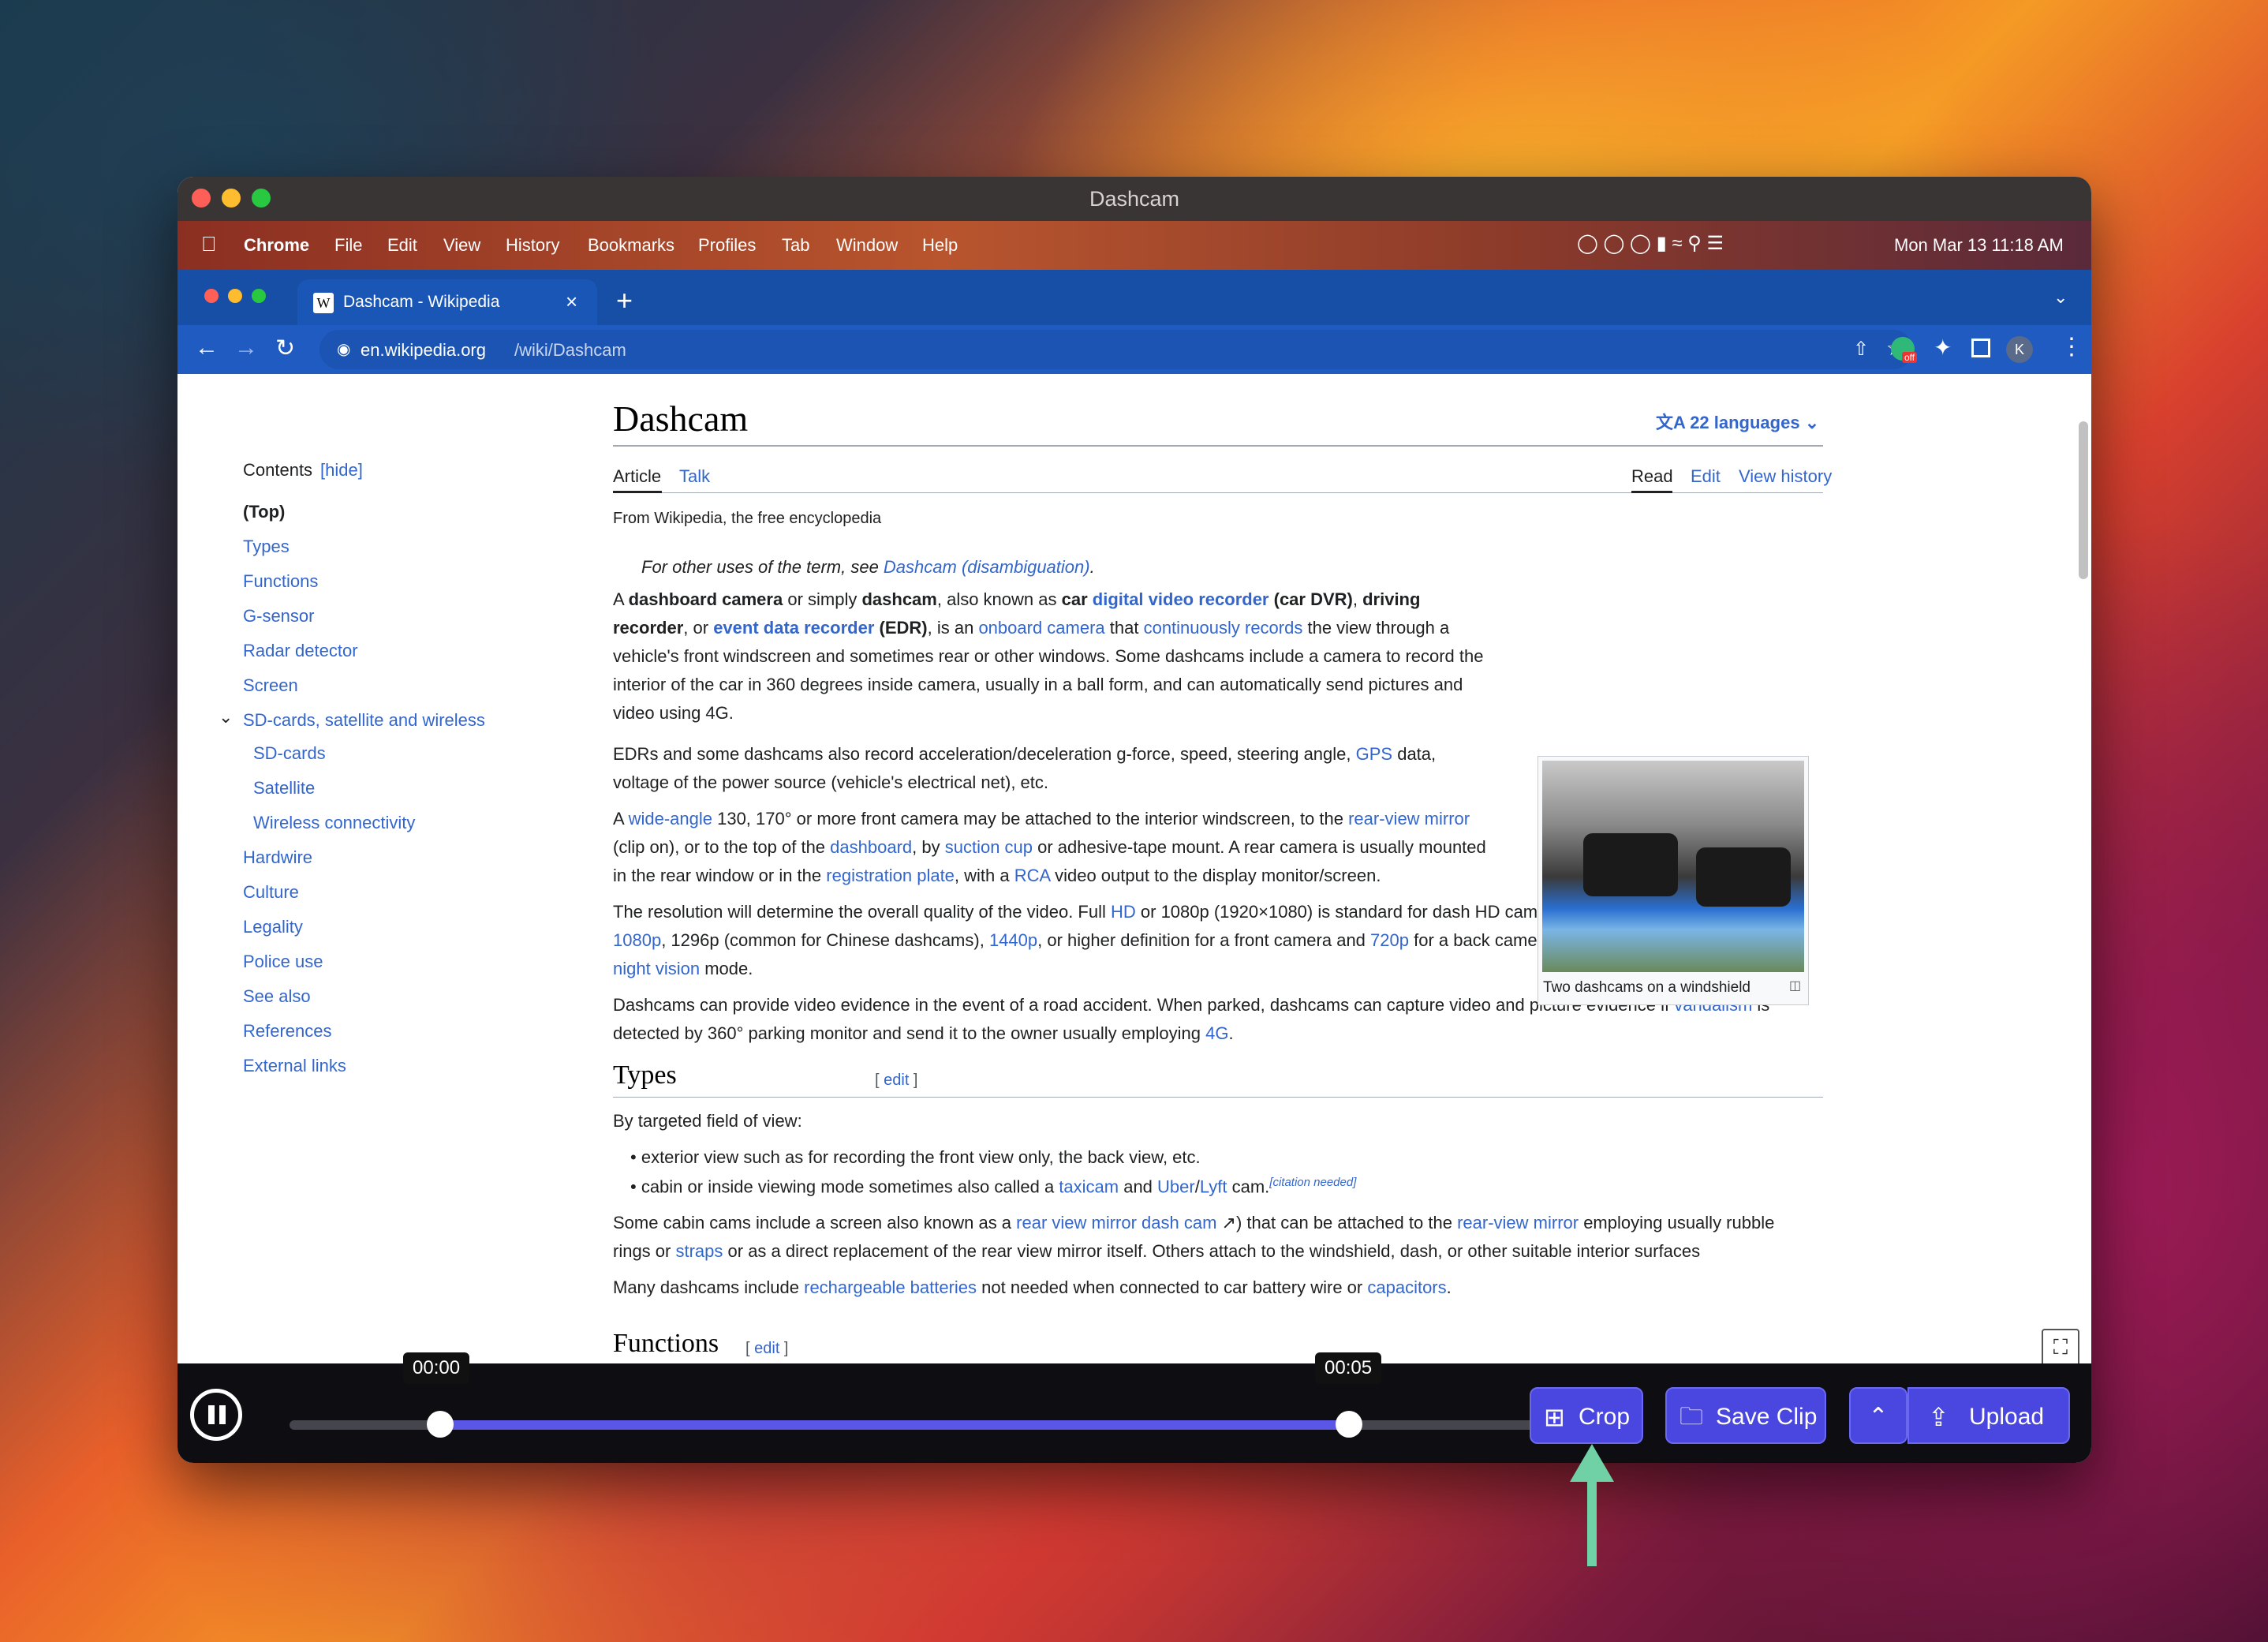  I want to click on edit-section-functions: [ edit ], so click(767, 1349).